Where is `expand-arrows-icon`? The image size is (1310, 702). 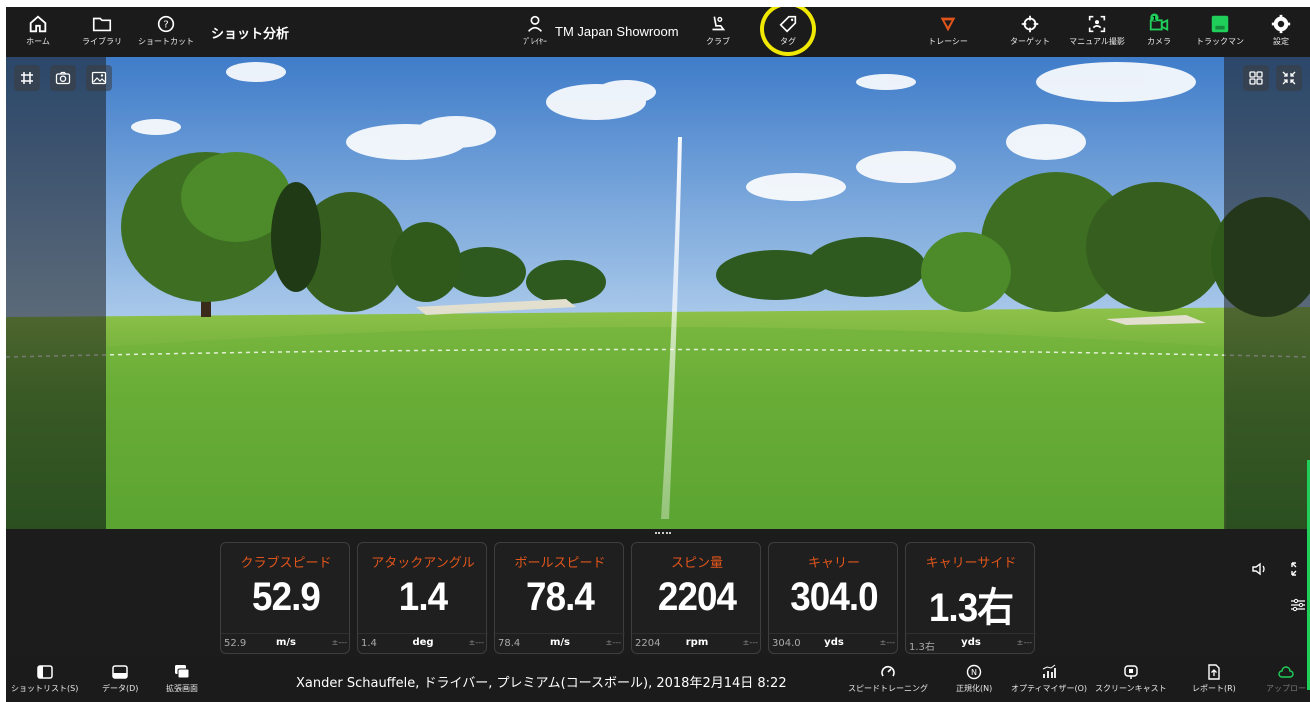
expand-arrows-icon is located at coordinates (1294, 569).